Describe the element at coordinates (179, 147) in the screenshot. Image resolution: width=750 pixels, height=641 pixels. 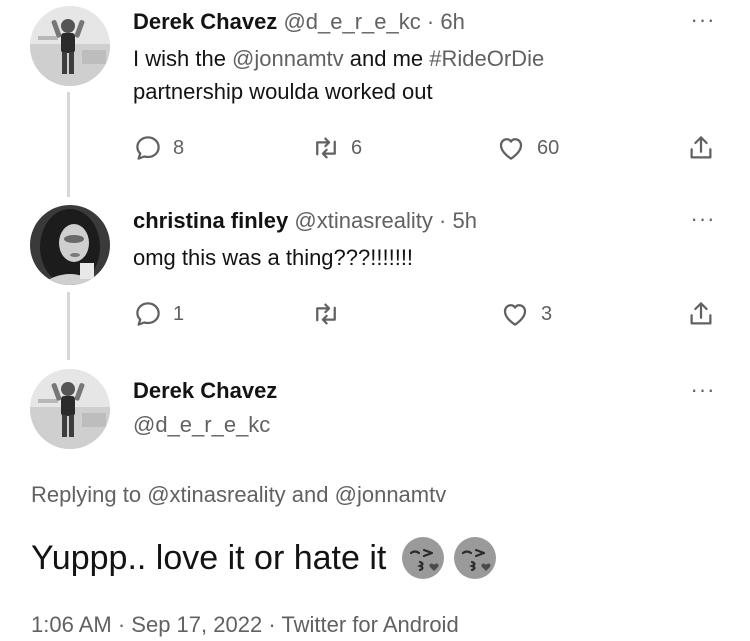
I see `reply-count: 8` at that location.